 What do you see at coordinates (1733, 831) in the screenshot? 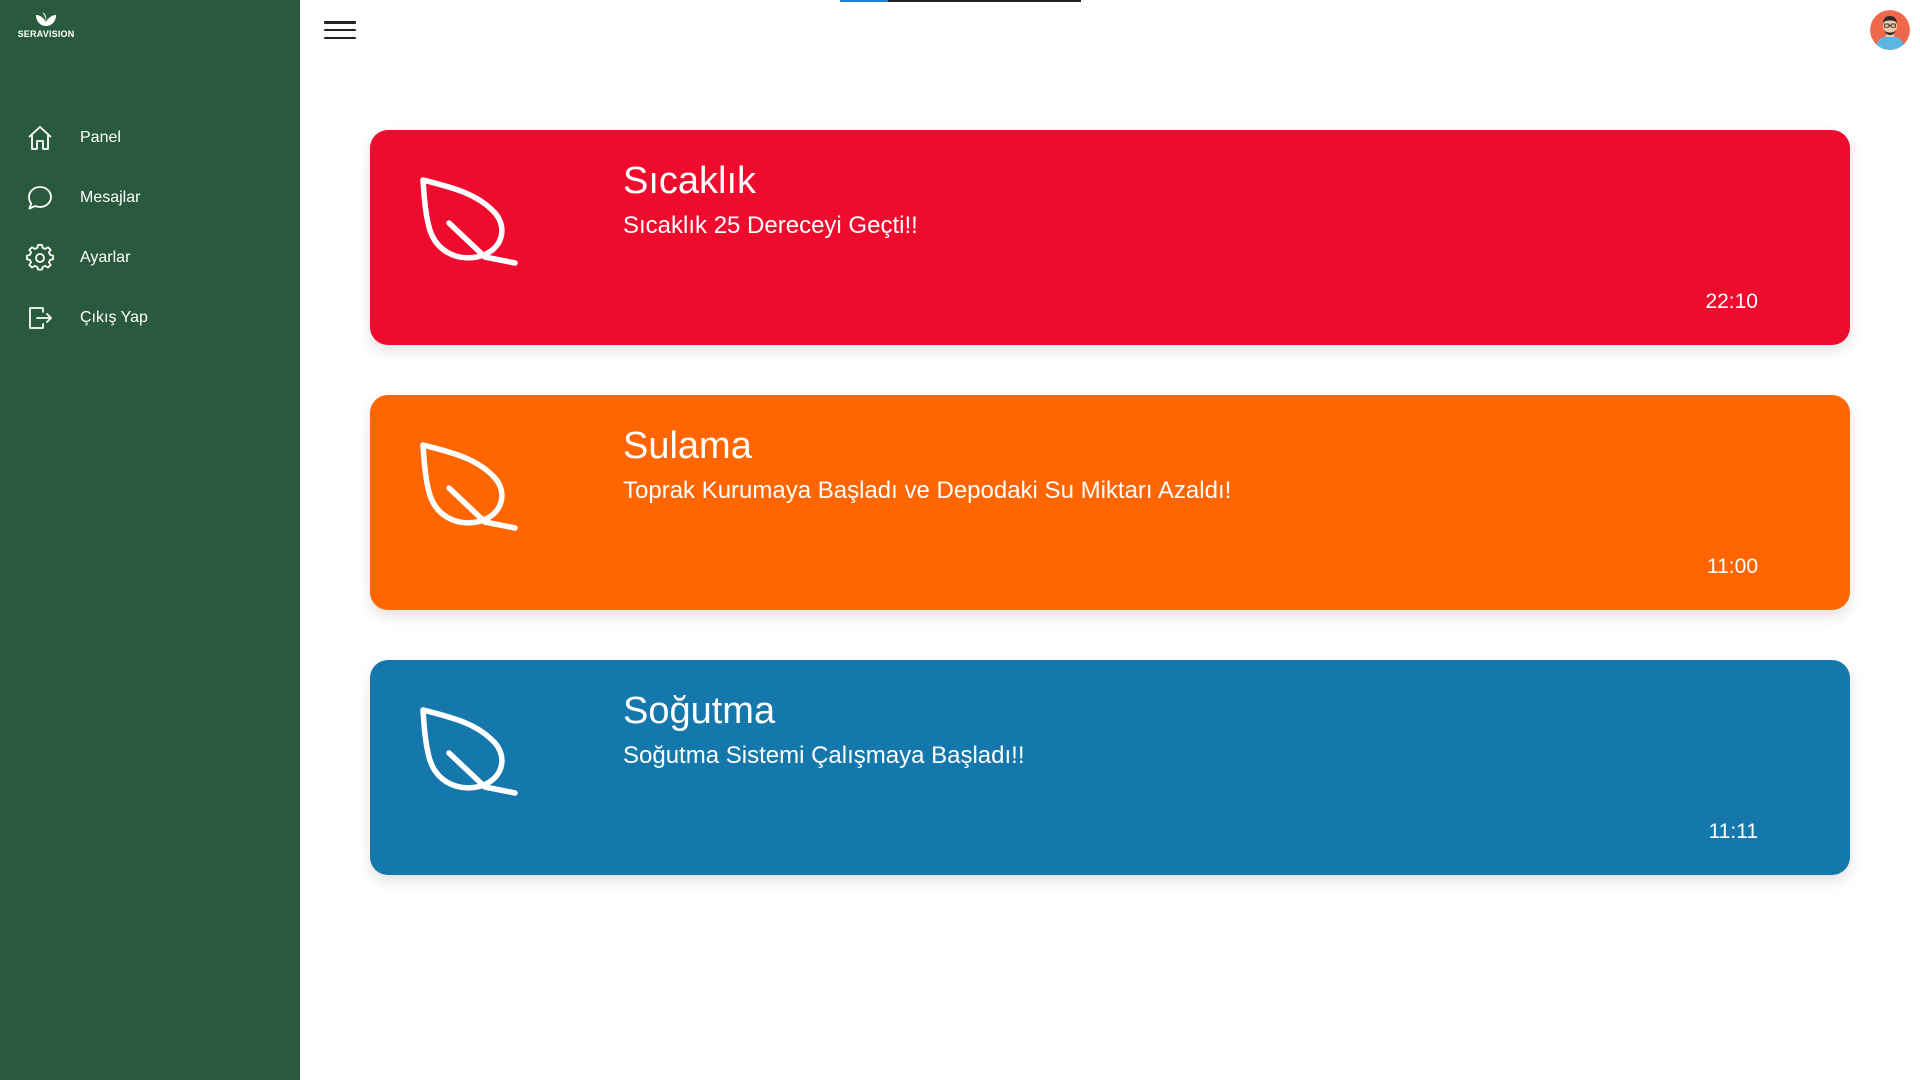
I see `notification-time: 11:11` at bounding box center [1733, 831].